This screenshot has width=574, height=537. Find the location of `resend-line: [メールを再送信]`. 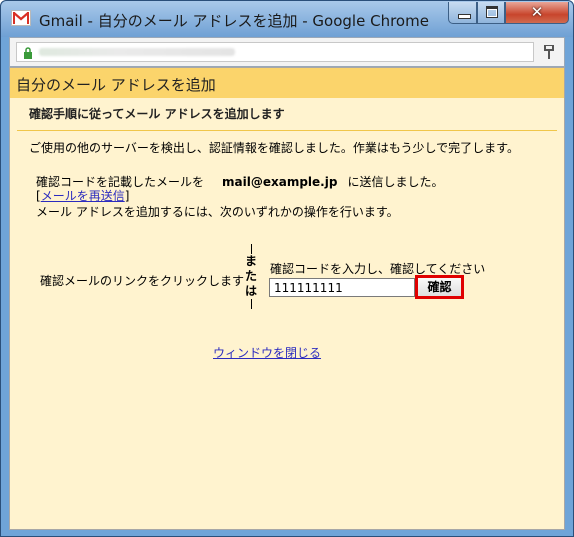

resend-line: [メールを再送信] is located at coordinates (82, 195).